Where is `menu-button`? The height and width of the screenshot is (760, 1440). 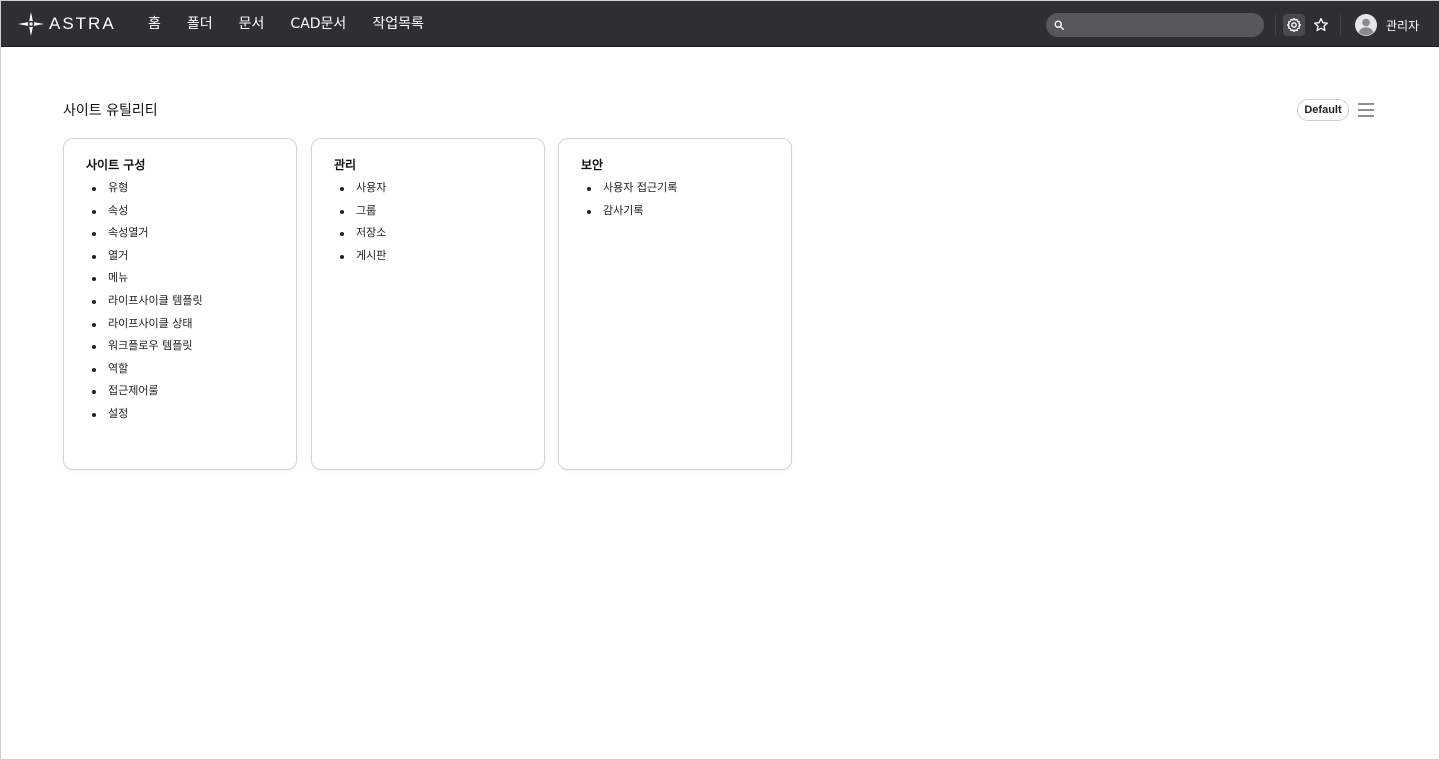 menu-button is located at coordinates (1366, 110).